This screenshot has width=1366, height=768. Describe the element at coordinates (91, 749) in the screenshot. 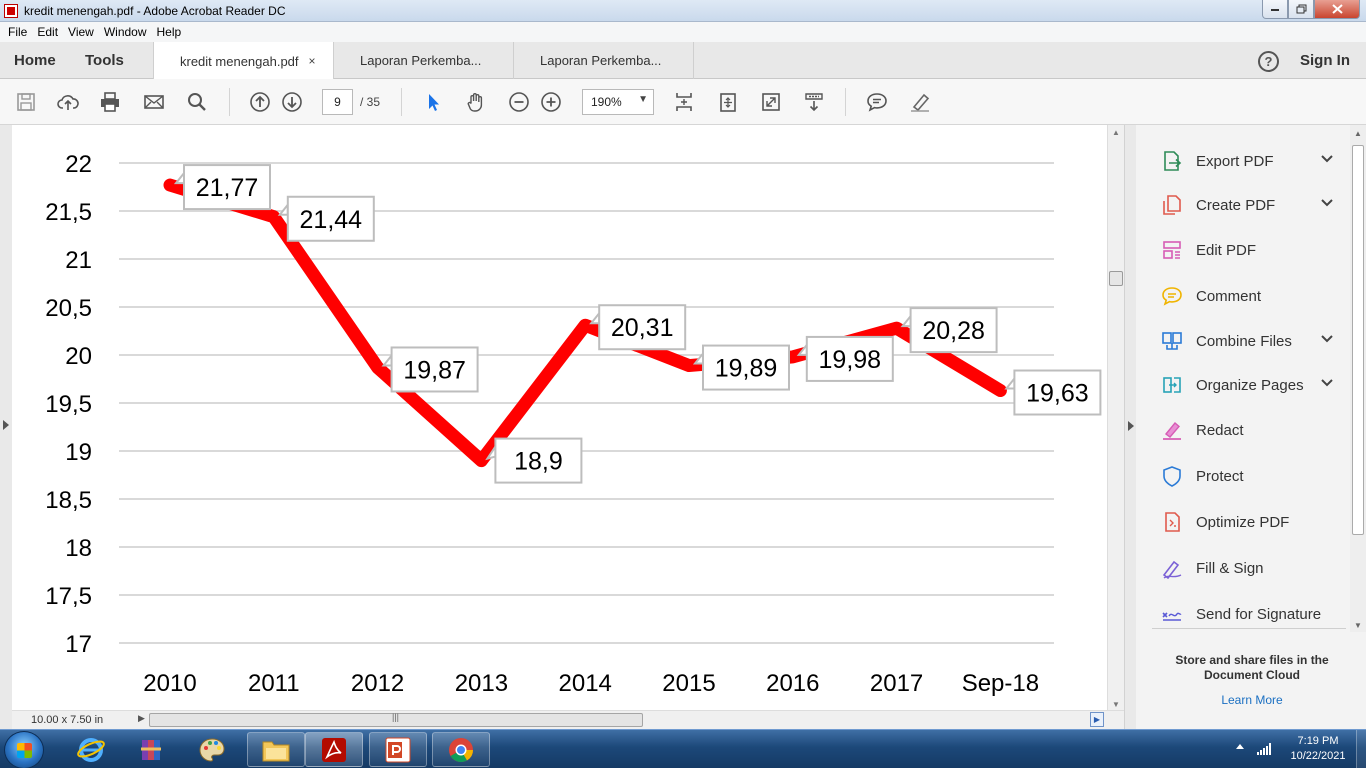

I see `internet-explorer-icon` at that location.